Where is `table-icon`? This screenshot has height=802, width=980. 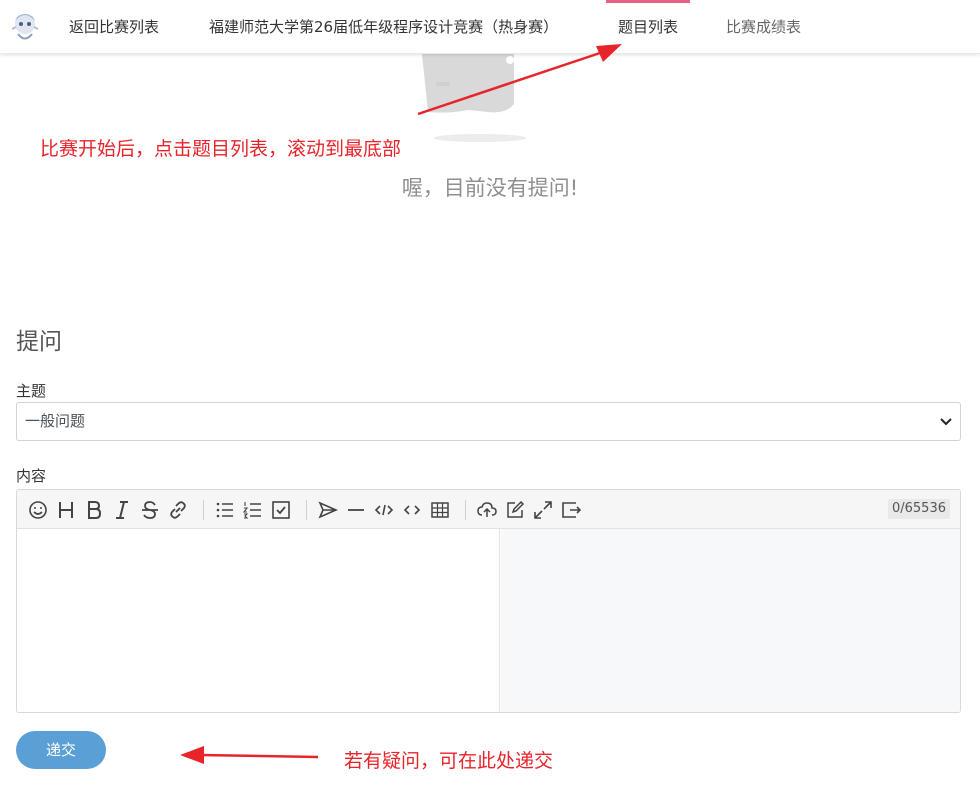
table-icon is located at coordinates (440, 510).